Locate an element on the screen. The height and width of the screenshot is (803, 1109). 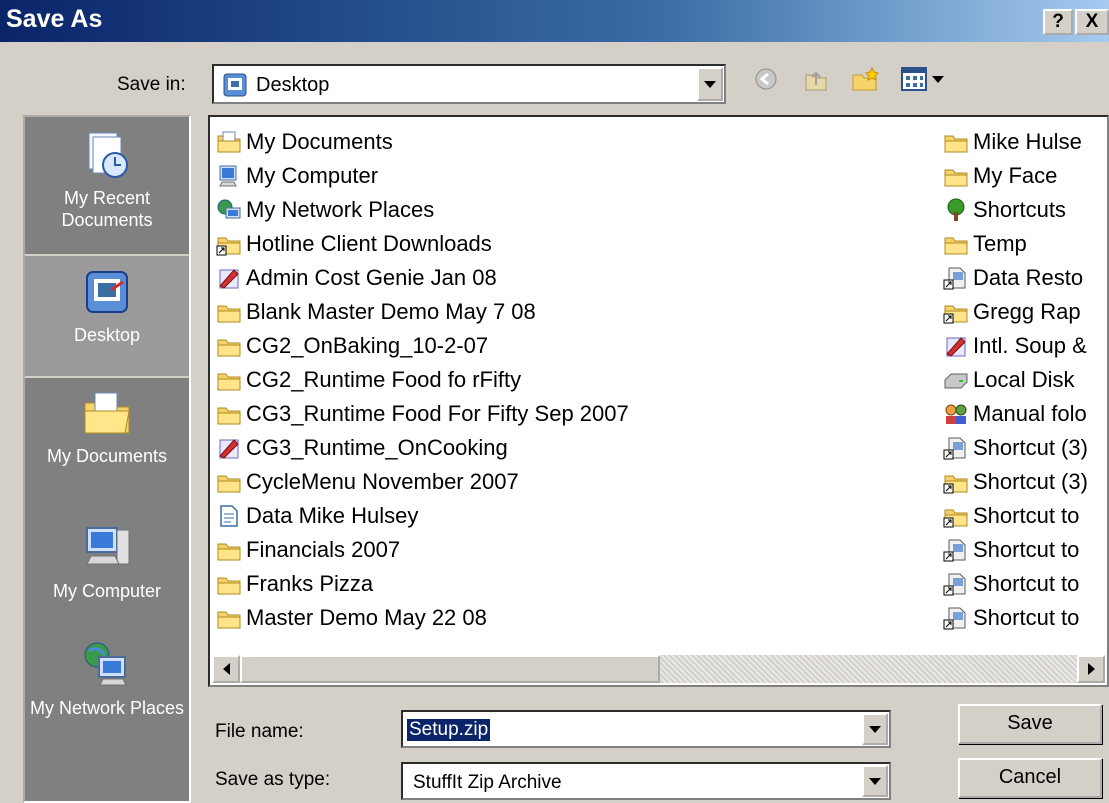
file-name-value: Setup.zip is located at coordinates (449, 730).